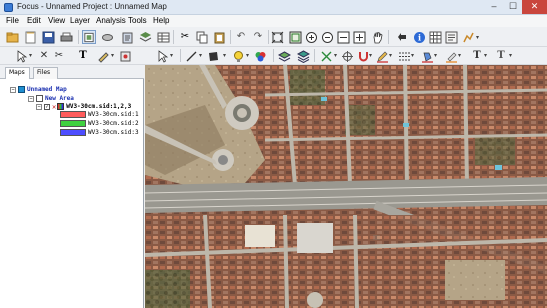 The image size is (547, 308). I want to click on annotation-icon, so click(103, 56).